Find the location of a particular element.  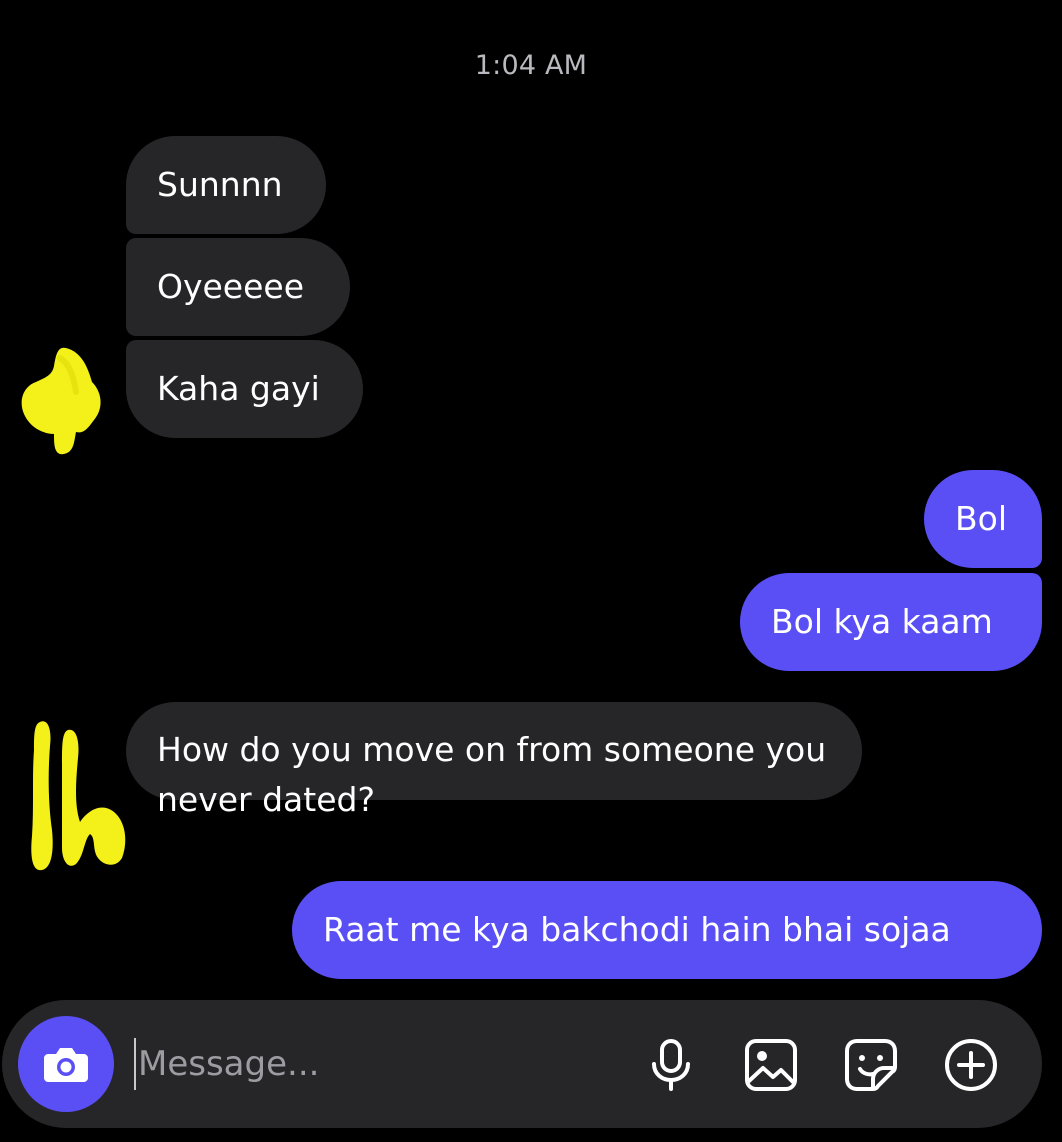

gallery-icon is located at coordinates (771, 1065).